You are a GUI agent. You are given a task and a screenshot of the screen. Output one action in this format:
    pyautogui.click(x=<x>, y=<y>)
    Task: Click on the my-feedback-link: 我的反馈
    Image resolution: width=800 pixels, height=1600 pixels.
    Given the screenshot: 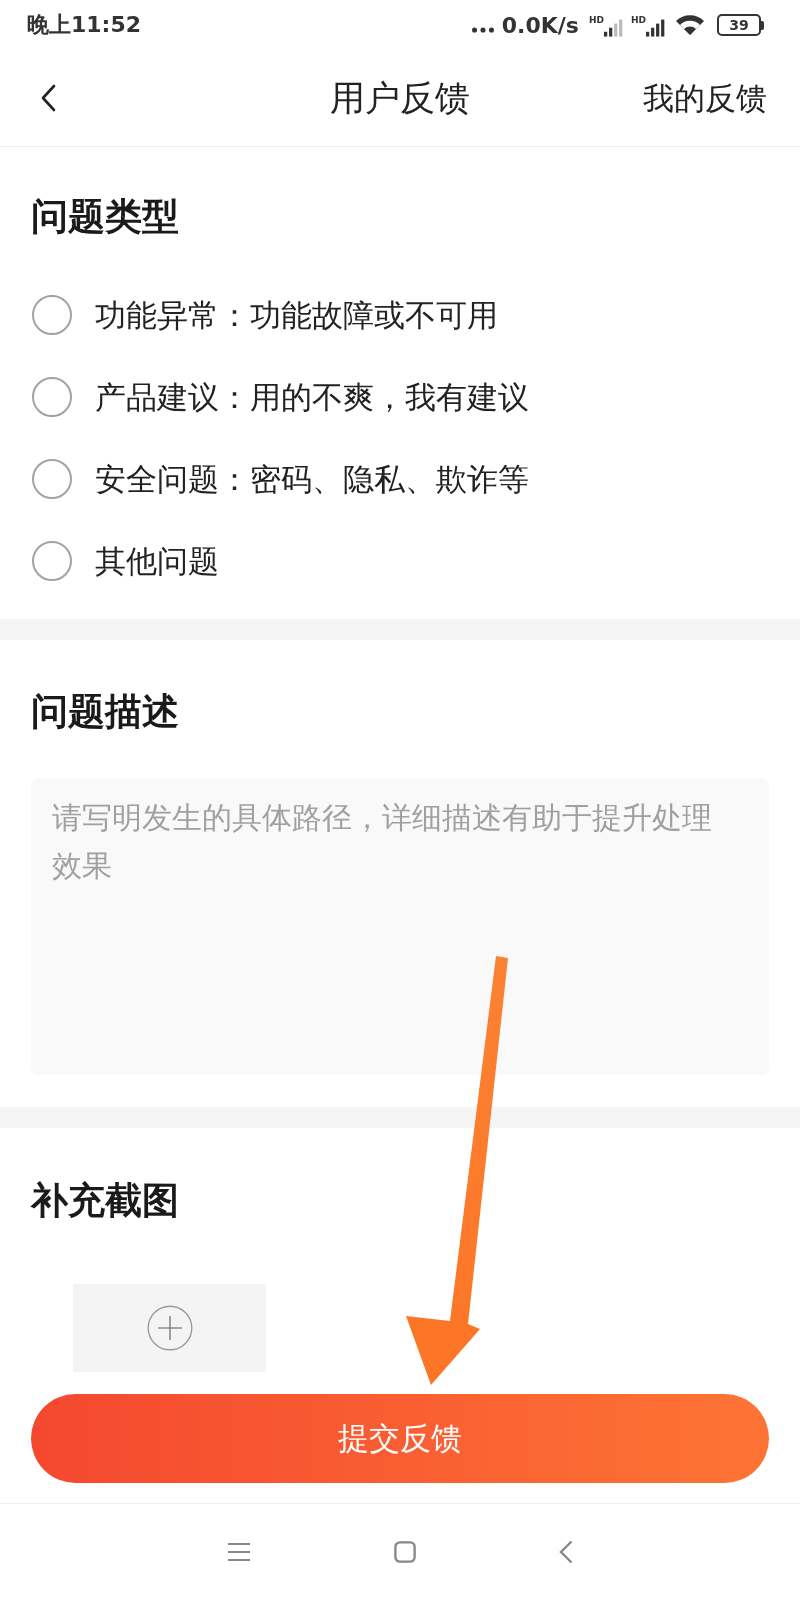 What is the action you would take?
    pyautogui.click(x=705, y=98)
    